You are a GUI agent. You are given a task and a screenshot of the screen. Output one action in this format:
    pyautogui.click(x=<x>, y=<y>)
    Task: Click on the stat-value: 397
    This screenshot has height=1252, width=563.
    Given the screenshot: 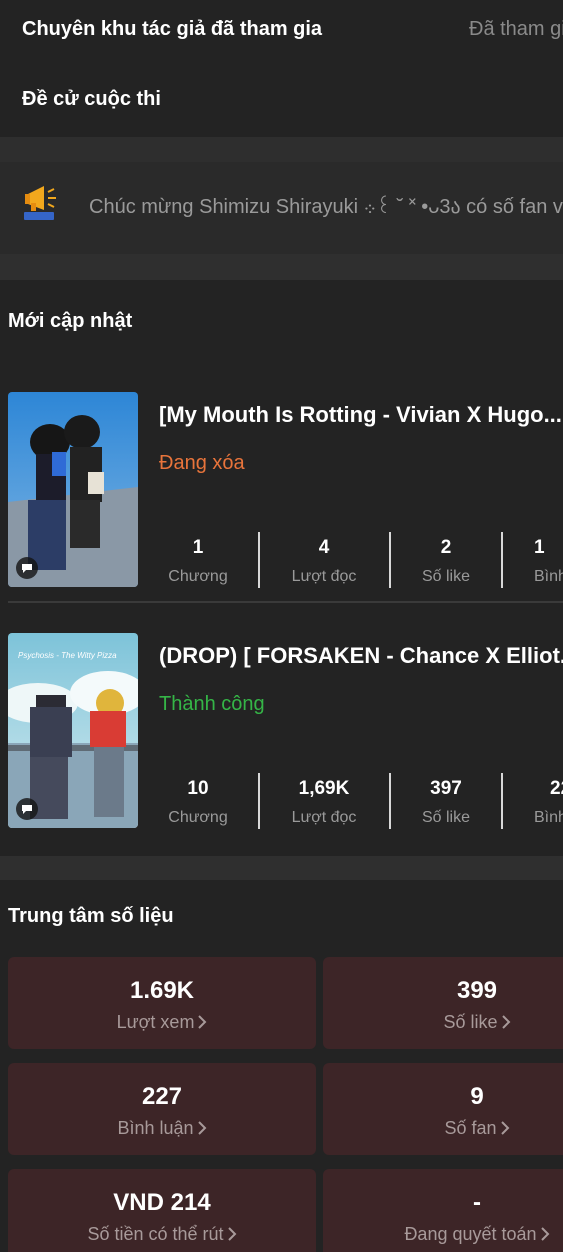 What is the action you would take?
    pyautogui.click(x=446, y=788)
    